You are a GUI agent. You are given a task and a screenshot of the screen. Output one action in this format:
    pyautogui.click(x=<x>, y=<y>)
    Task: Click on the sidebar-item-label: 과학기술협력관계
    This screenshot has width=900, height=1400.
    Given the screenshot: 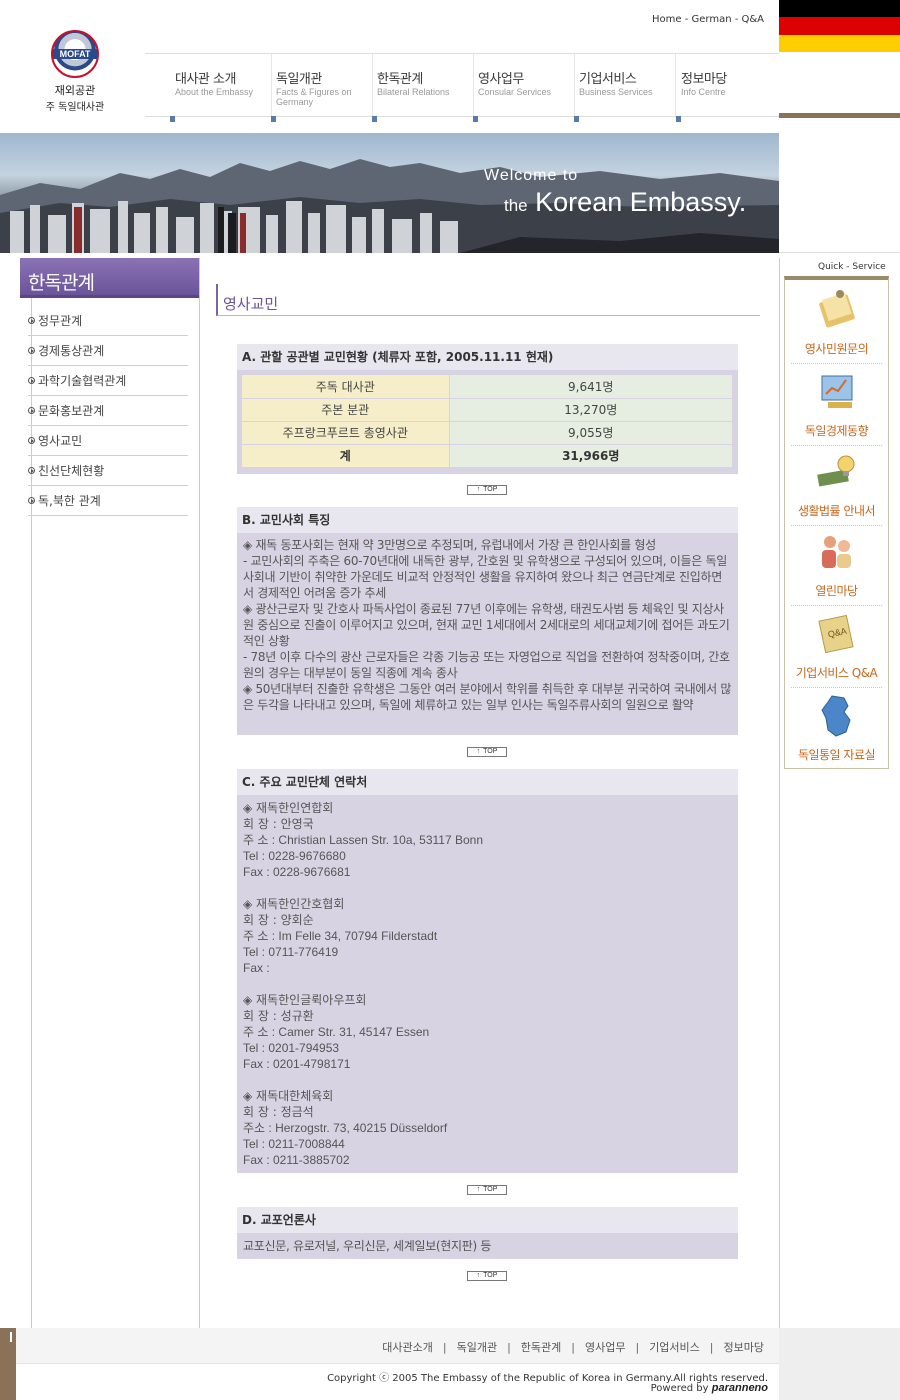 What is the action you would take?
    pyautogui.click(x=82, y=381)
    